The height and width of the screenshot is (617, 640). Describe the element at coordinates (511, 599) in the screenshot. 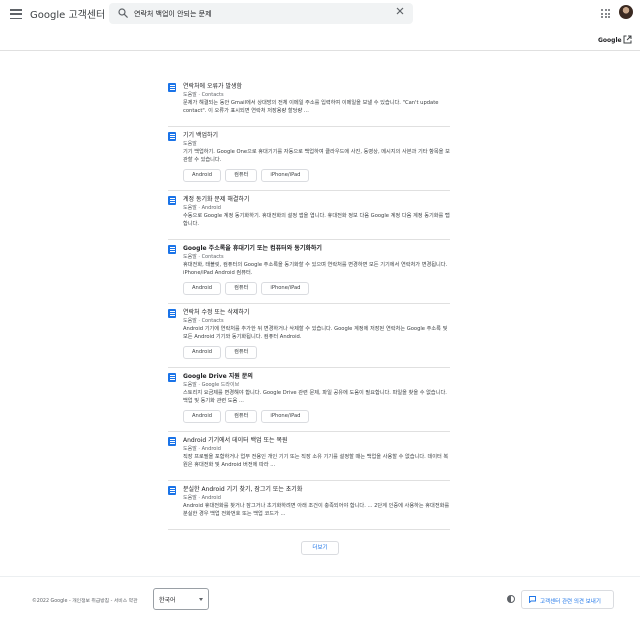

I see `dark-theme-toggle-icon` at that location.